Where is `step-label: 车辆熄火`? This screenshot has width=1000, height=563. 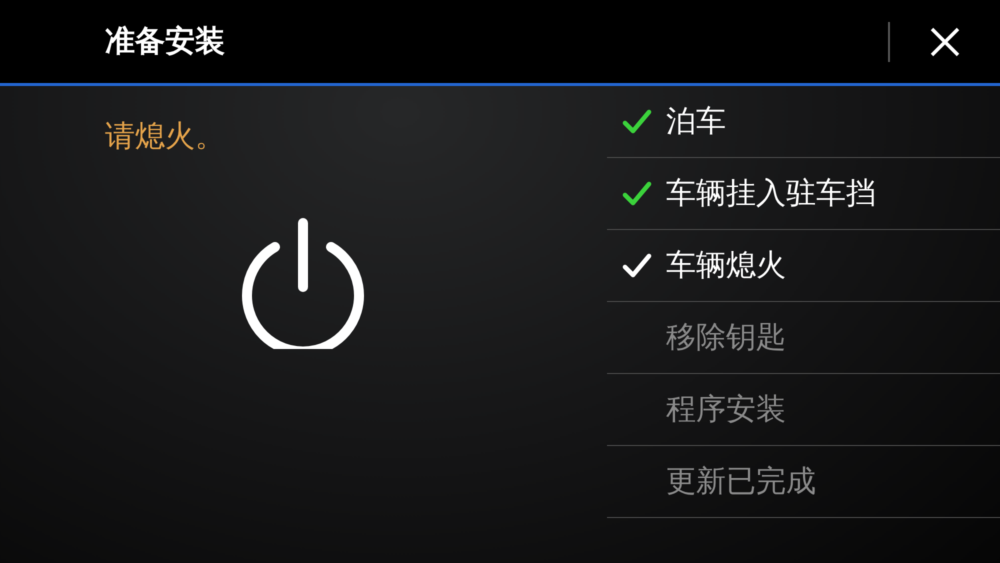
step-label: 车辆熄火 is located at coordinates (726, 266).